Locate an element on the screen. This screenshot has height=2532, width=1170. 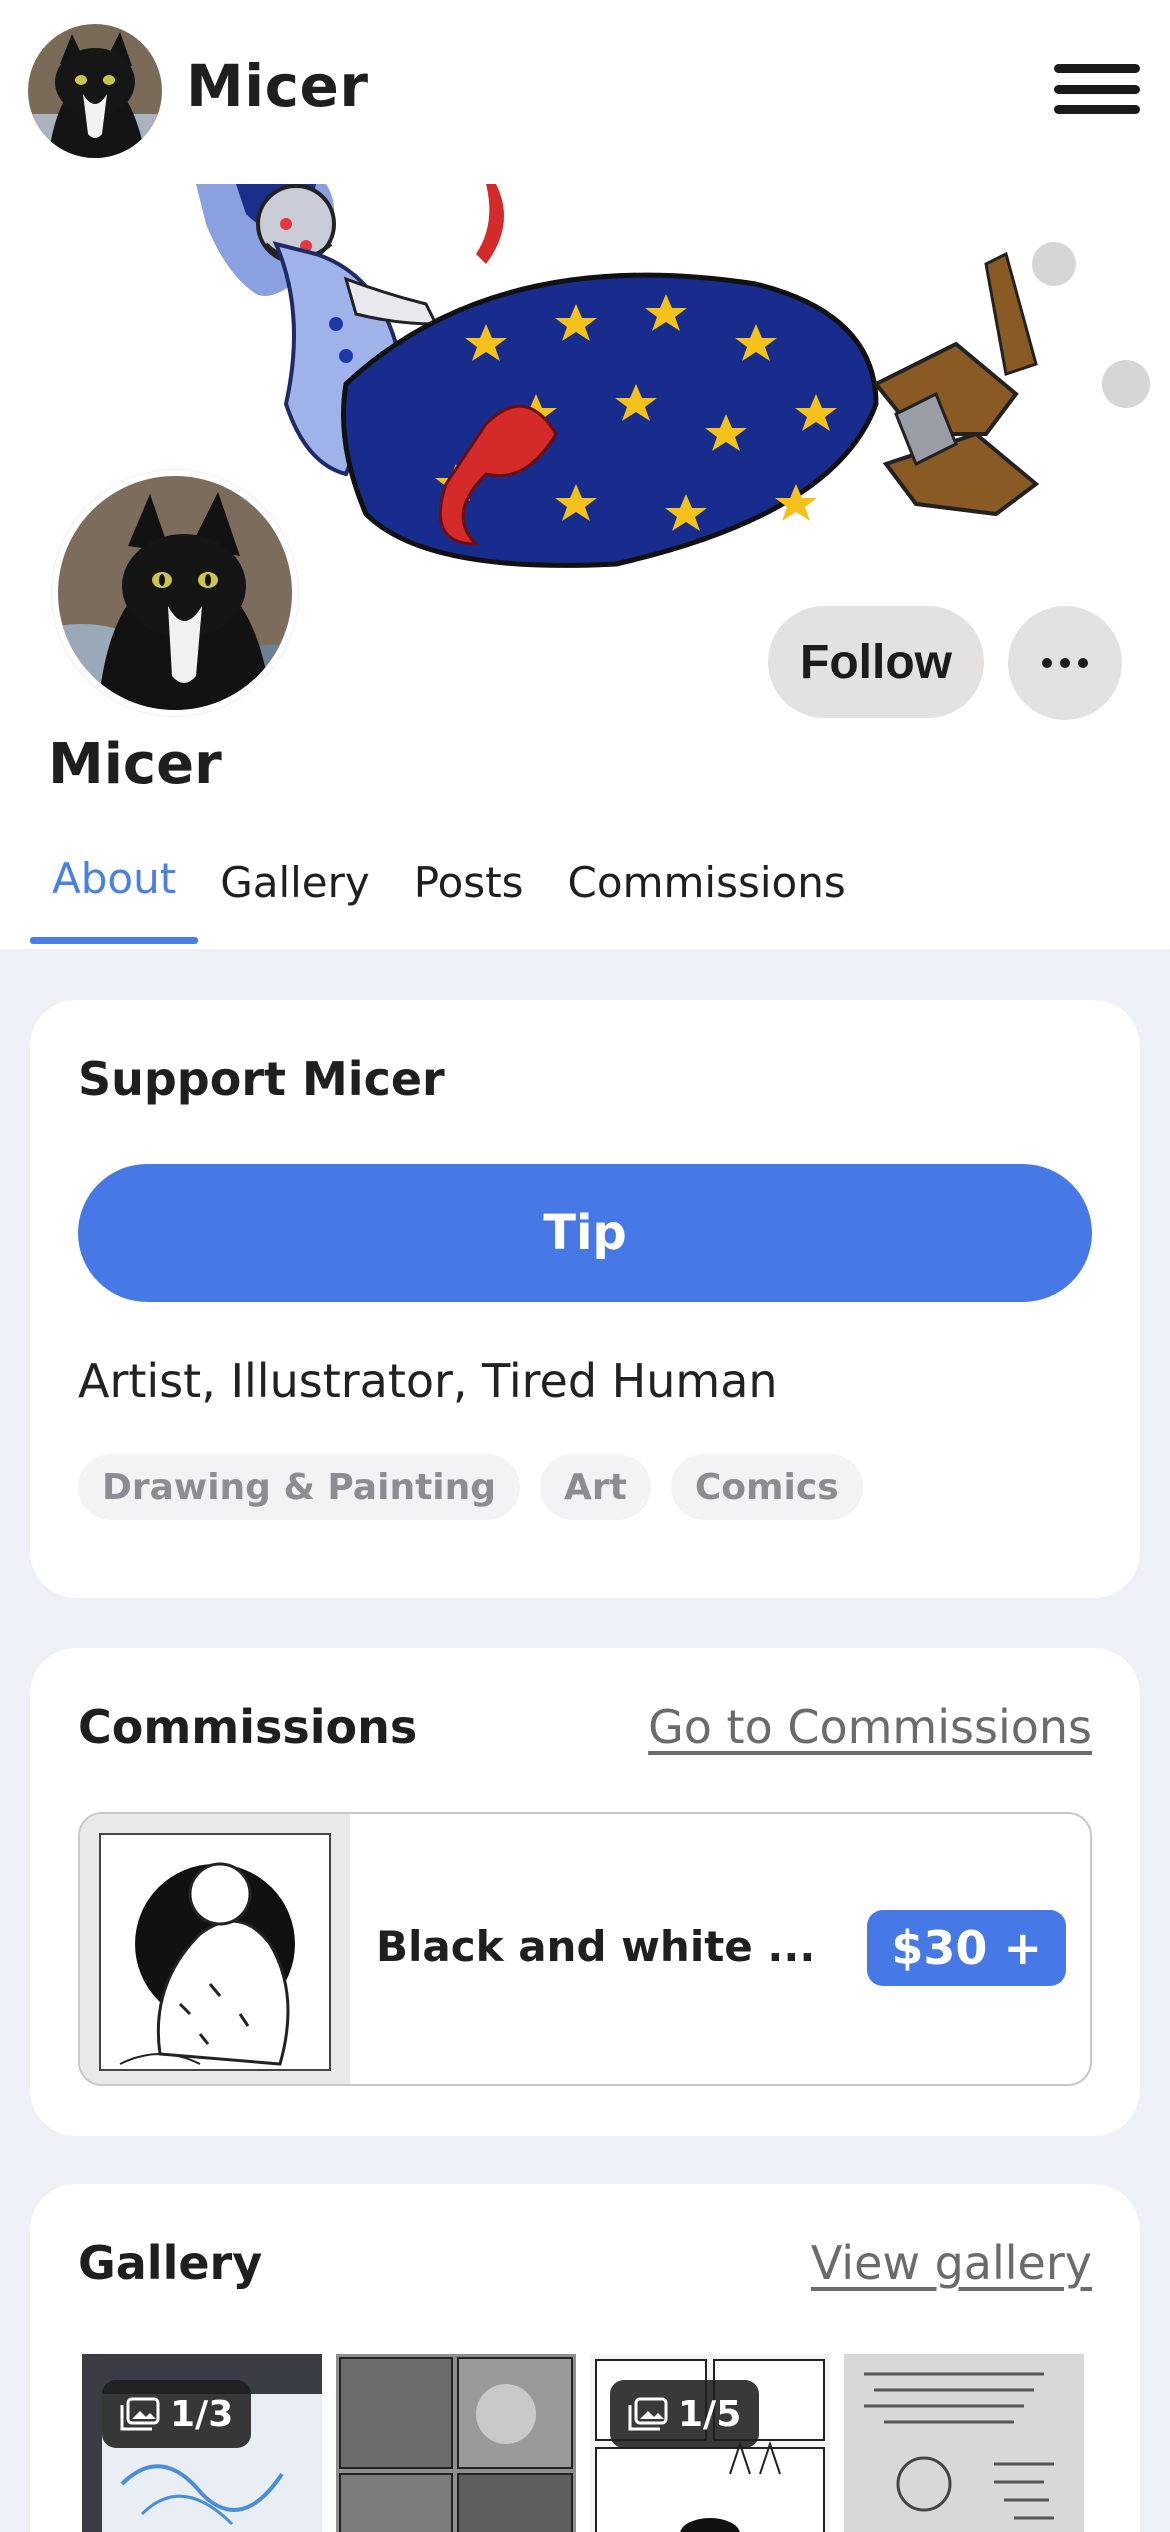
image-count-badge: 1/5 is located at coordinates (685, 2414).